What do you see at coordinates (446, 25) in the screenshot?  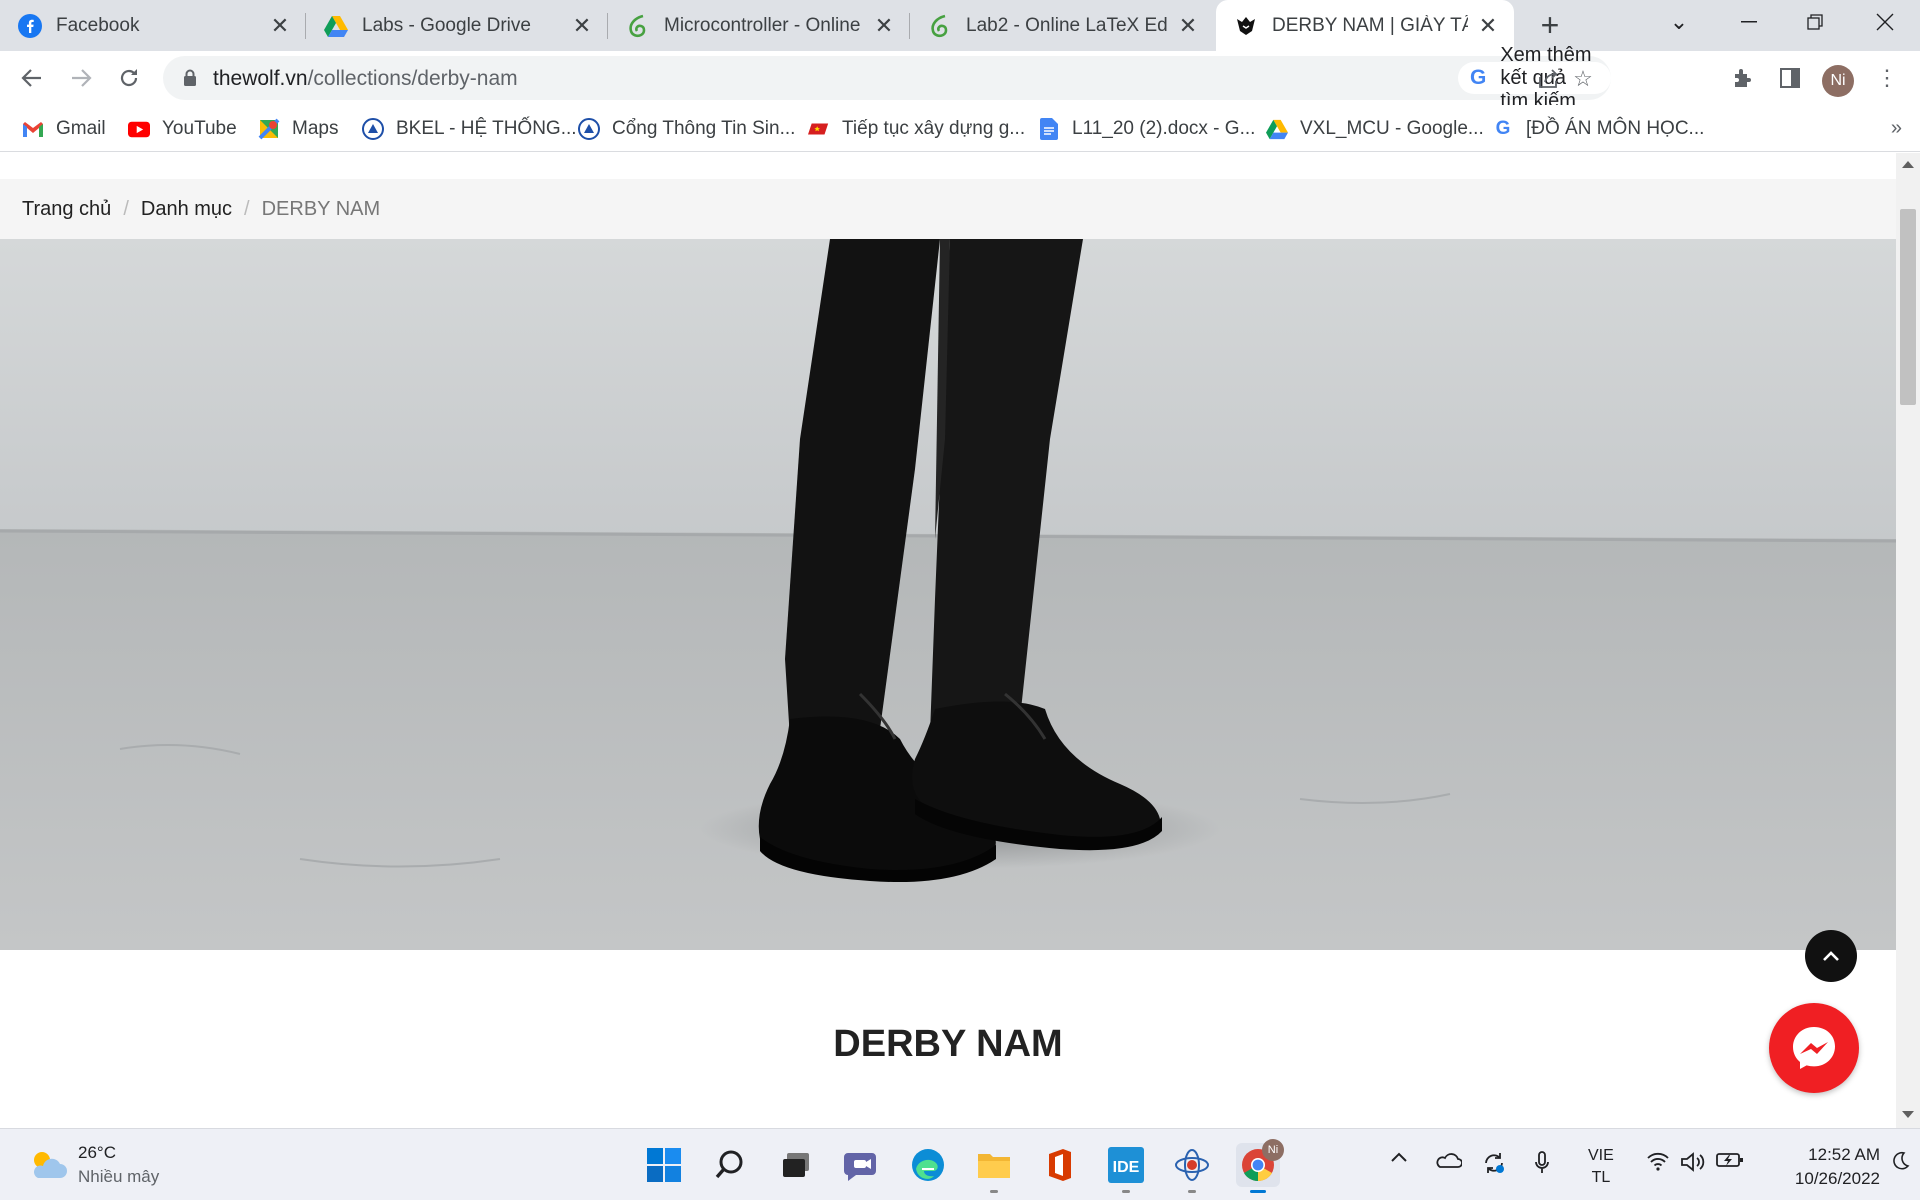 I see `tab-title: Labs - Google Drive` at bounding box center [446, 25].